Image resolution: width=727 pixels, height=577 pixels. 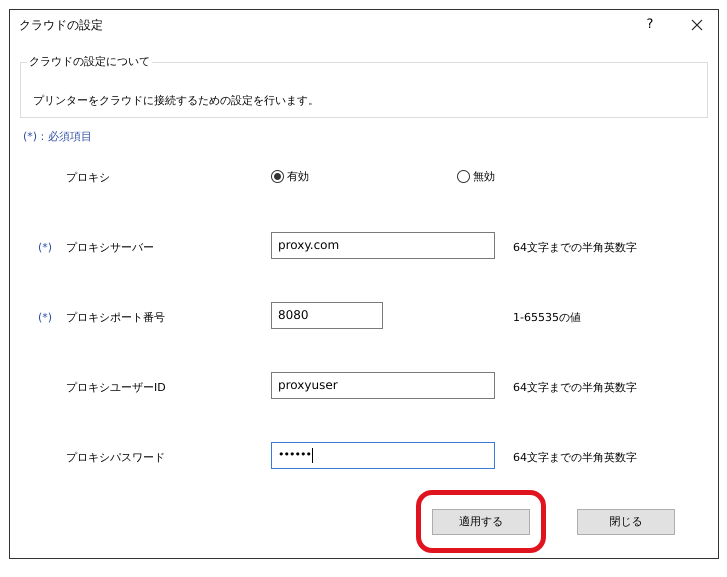 I want to click on field-label: プロキシサーバー, so click(x=110, y=248).